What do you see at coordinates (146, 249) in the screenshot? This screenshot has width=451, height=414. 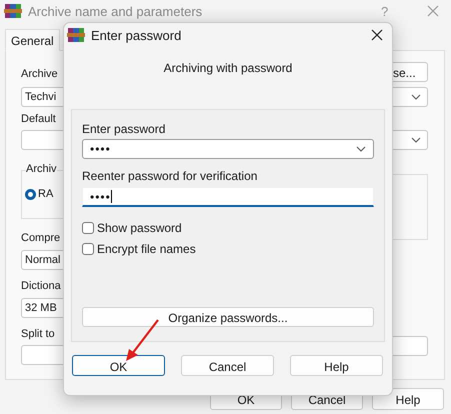 I see `checkbox-label: Encrypt file names` at bounding box center [146, 249].